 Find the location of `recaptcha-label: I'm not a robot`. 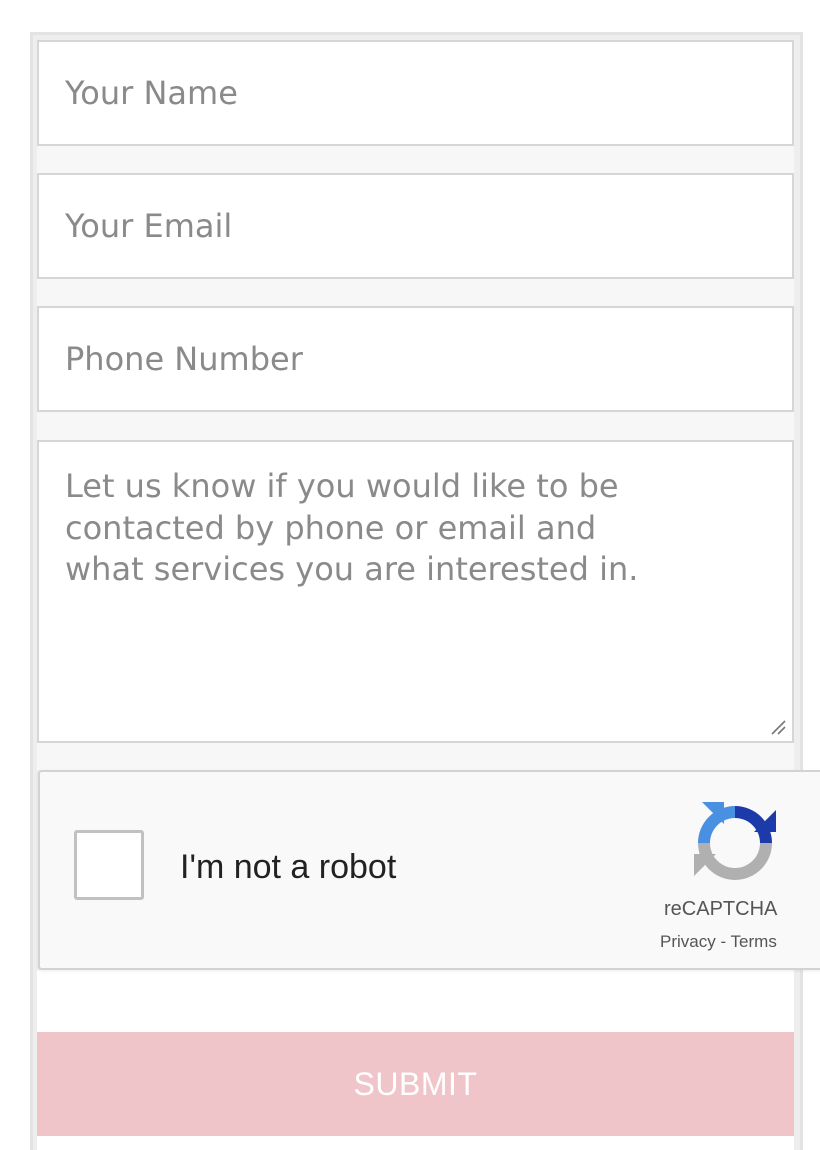

recaptcha-label: I'm not a robot is located at coordinates (288, 867).